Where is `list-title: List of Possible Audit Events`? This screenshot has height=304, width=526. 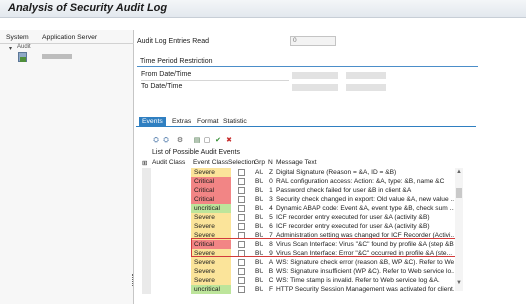
list-title: List of Possible Audit Events is located at coordinates (196, 152).